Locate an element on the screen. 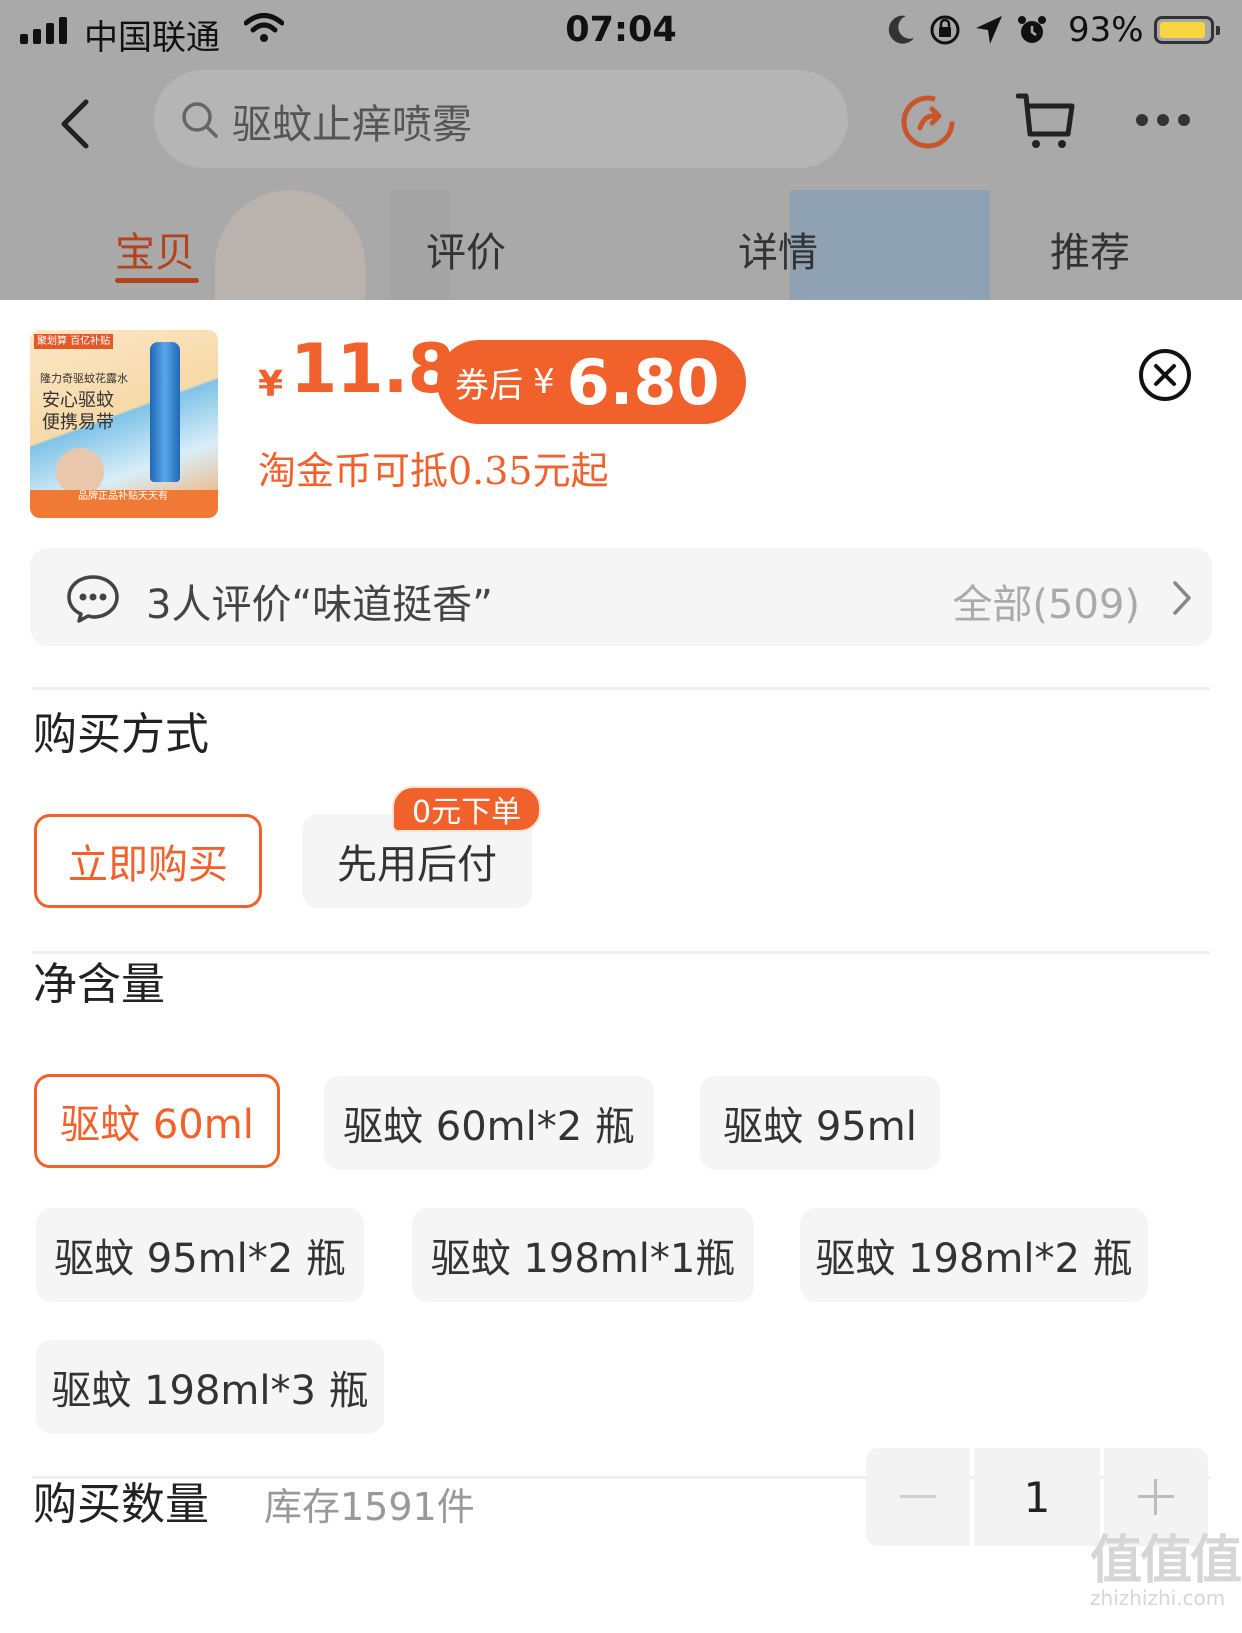  minus-icon is located at coordinates (918, 1496).